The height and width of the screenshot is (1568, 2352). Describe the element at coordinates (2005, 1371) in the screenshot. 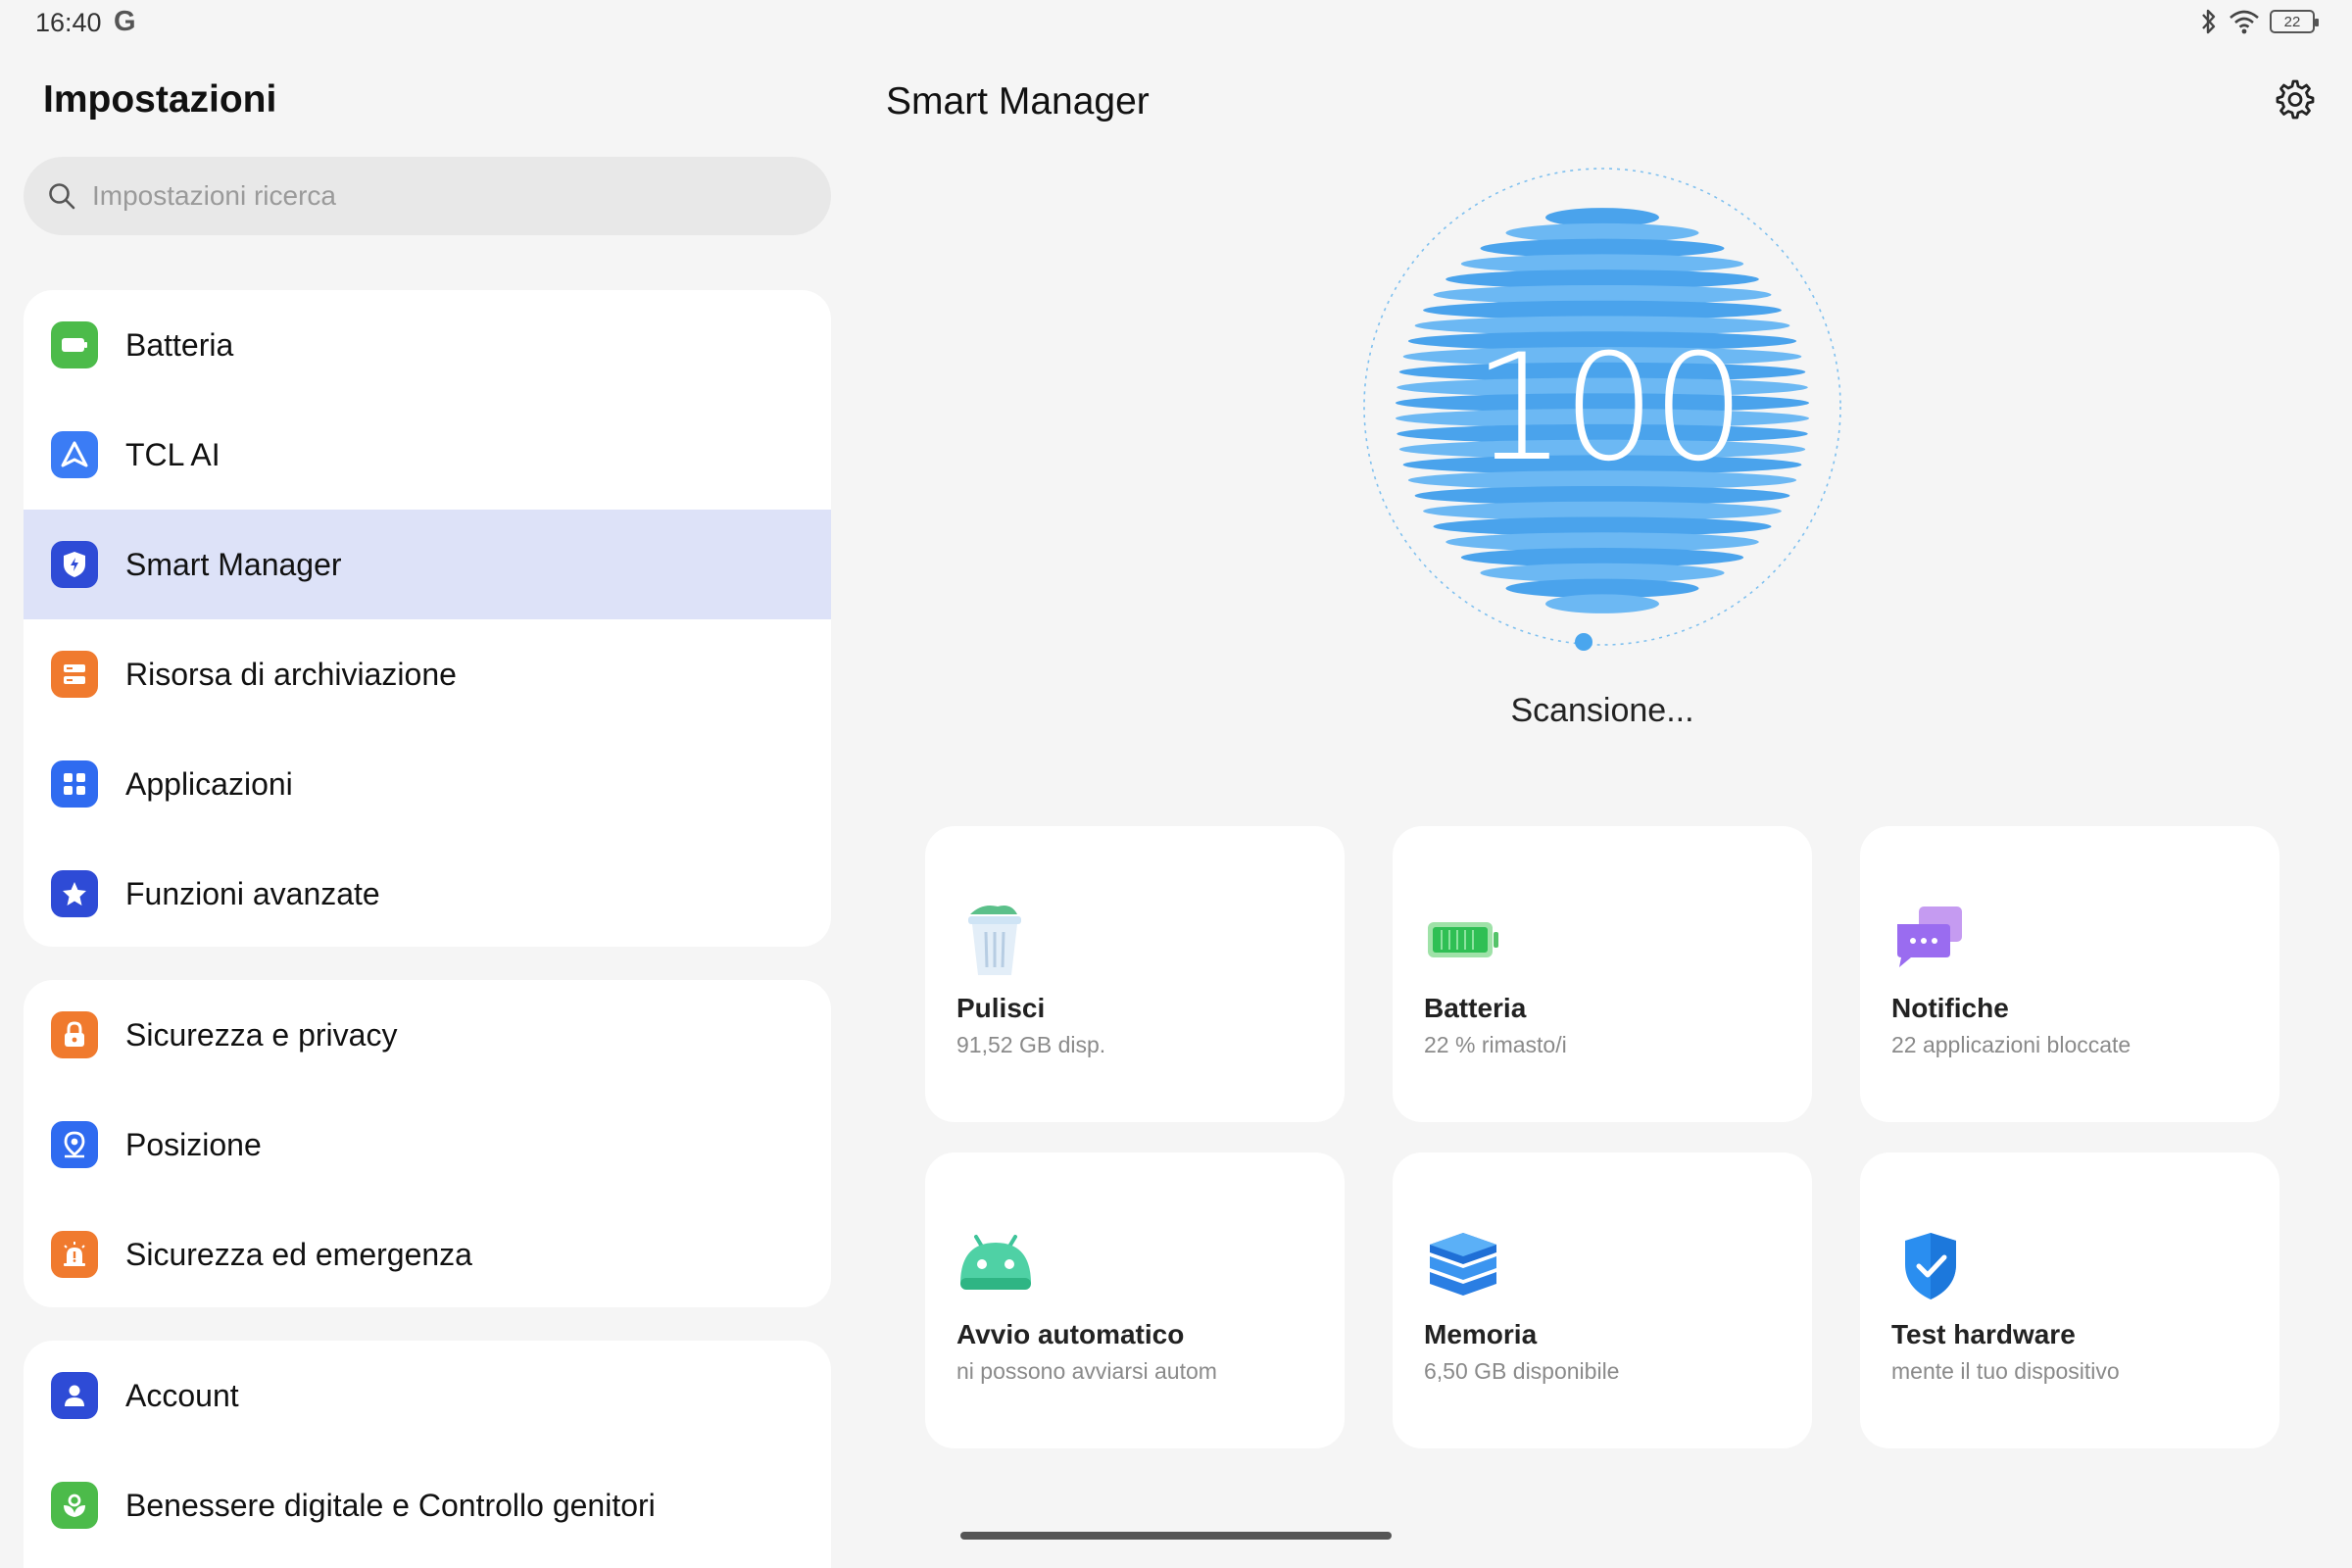

I see `card-subtitle: mente il tuo dispositivo` at that location.